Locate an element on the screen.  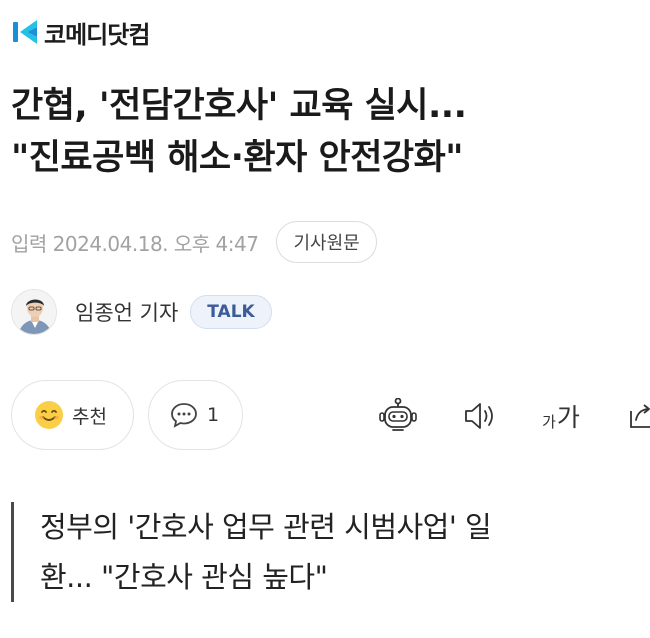
site-logo: 코메디닷컴 is located at coordinates (80, 32).